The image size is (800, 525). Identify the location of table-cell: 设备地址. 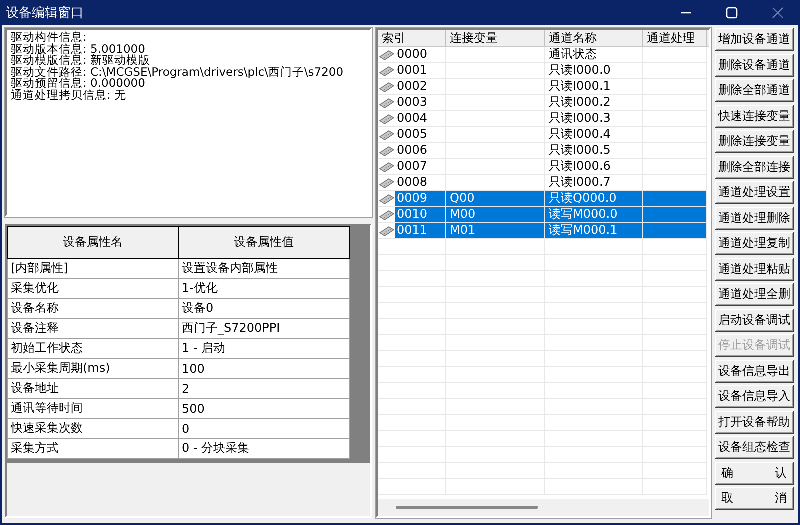
(93, 388).